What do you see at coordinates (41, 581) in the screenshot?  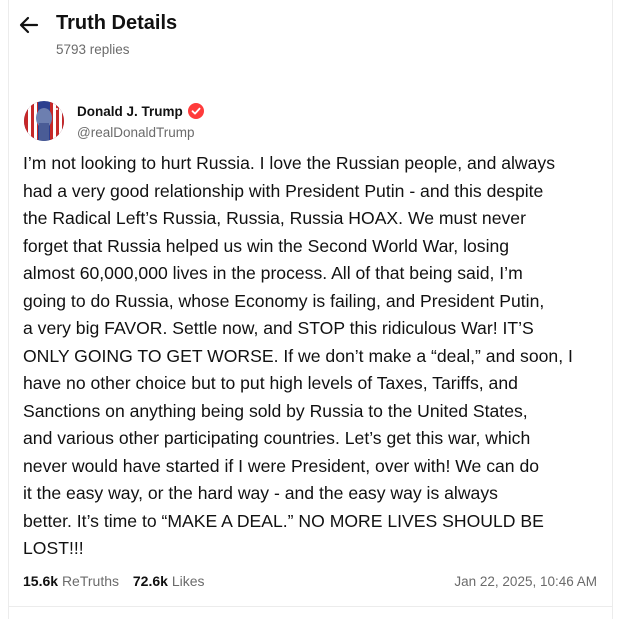 I see `retruths-count: 15.6k` at bounding box center [41, 581].